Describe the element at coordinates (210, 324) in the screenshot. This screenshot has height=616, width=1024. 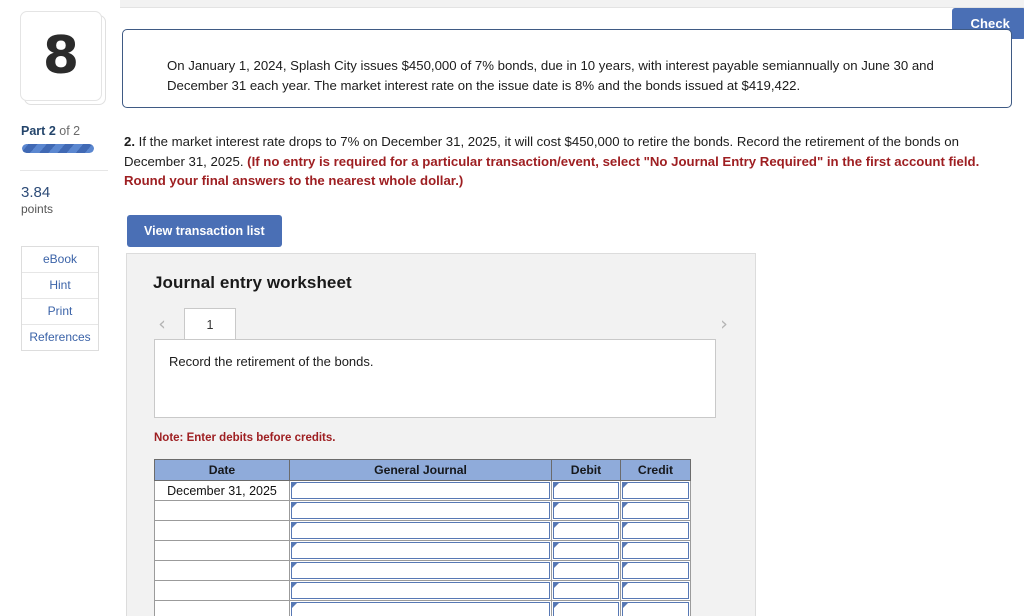
I see `worksheet-tab-1: 1` at that location.